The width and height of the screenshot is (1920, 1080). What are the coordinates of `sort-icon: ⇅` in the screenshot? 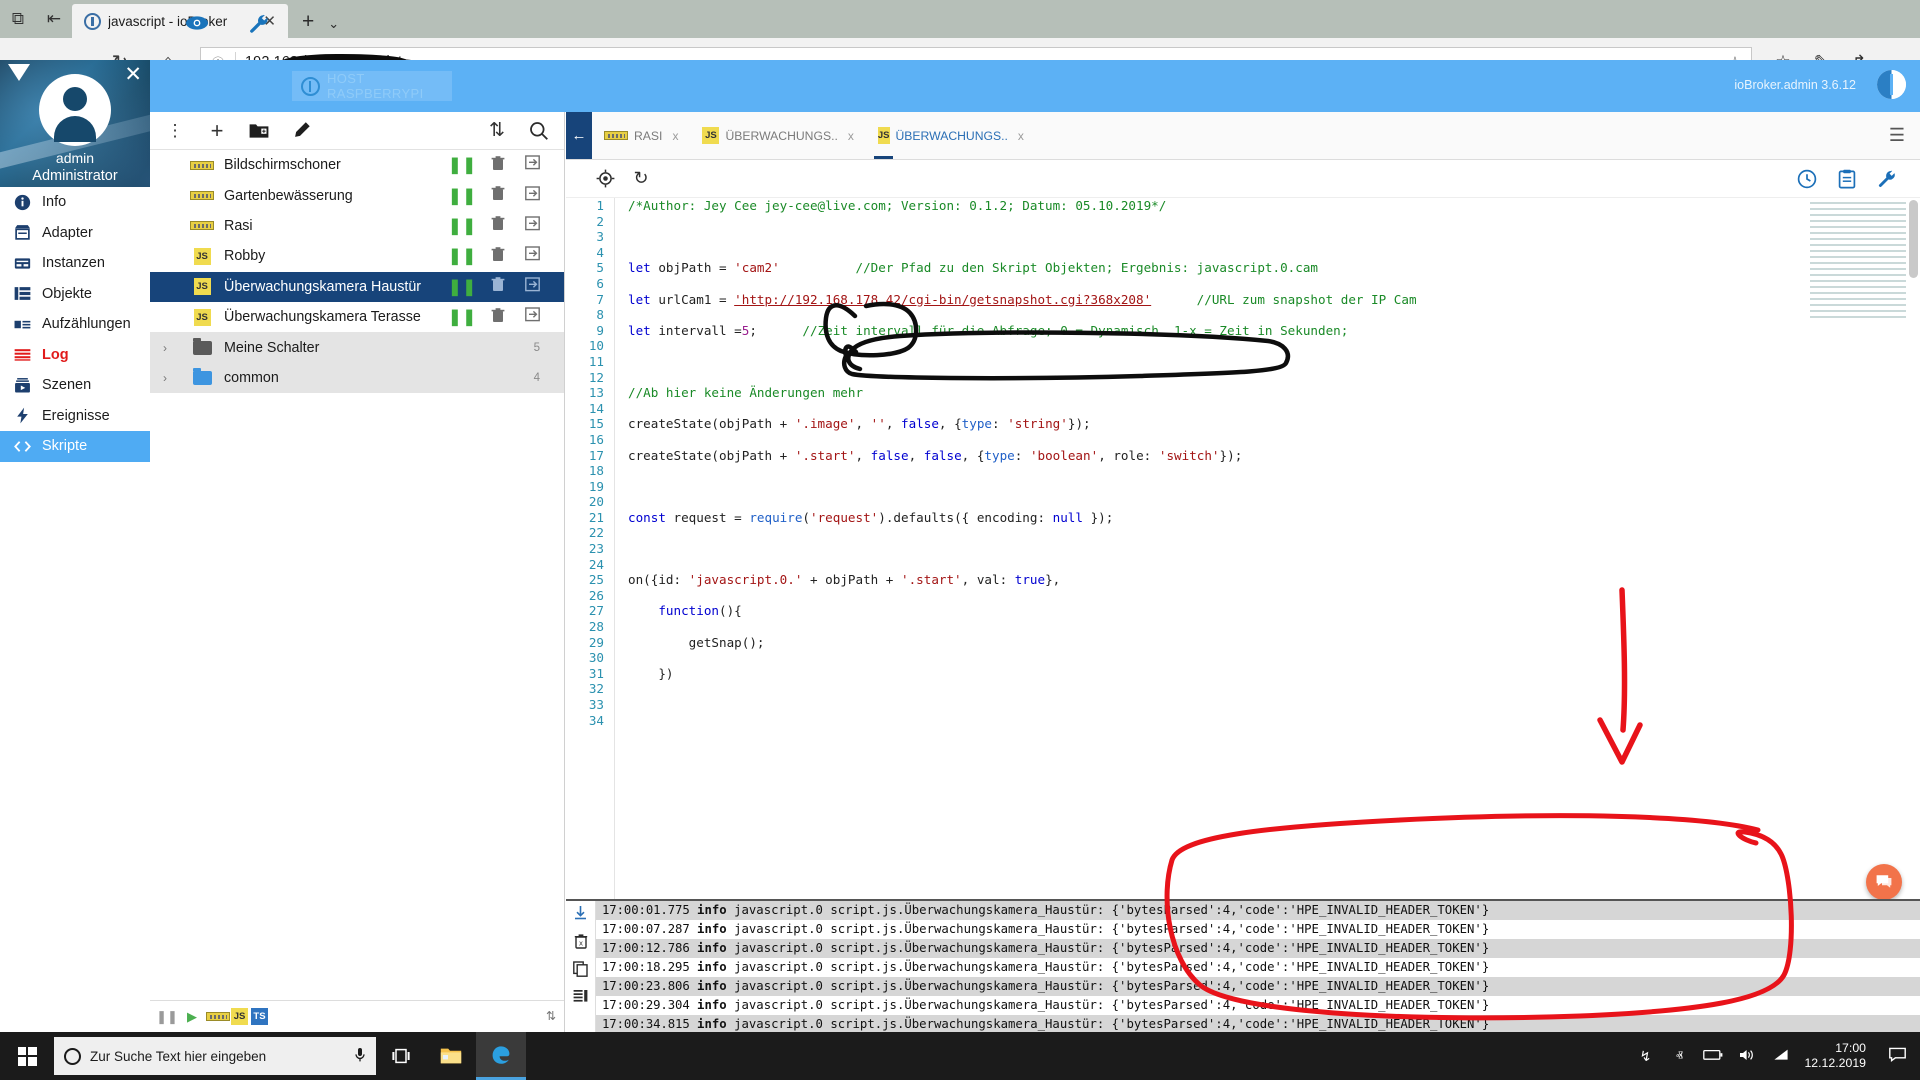 It's located at (497, 131).